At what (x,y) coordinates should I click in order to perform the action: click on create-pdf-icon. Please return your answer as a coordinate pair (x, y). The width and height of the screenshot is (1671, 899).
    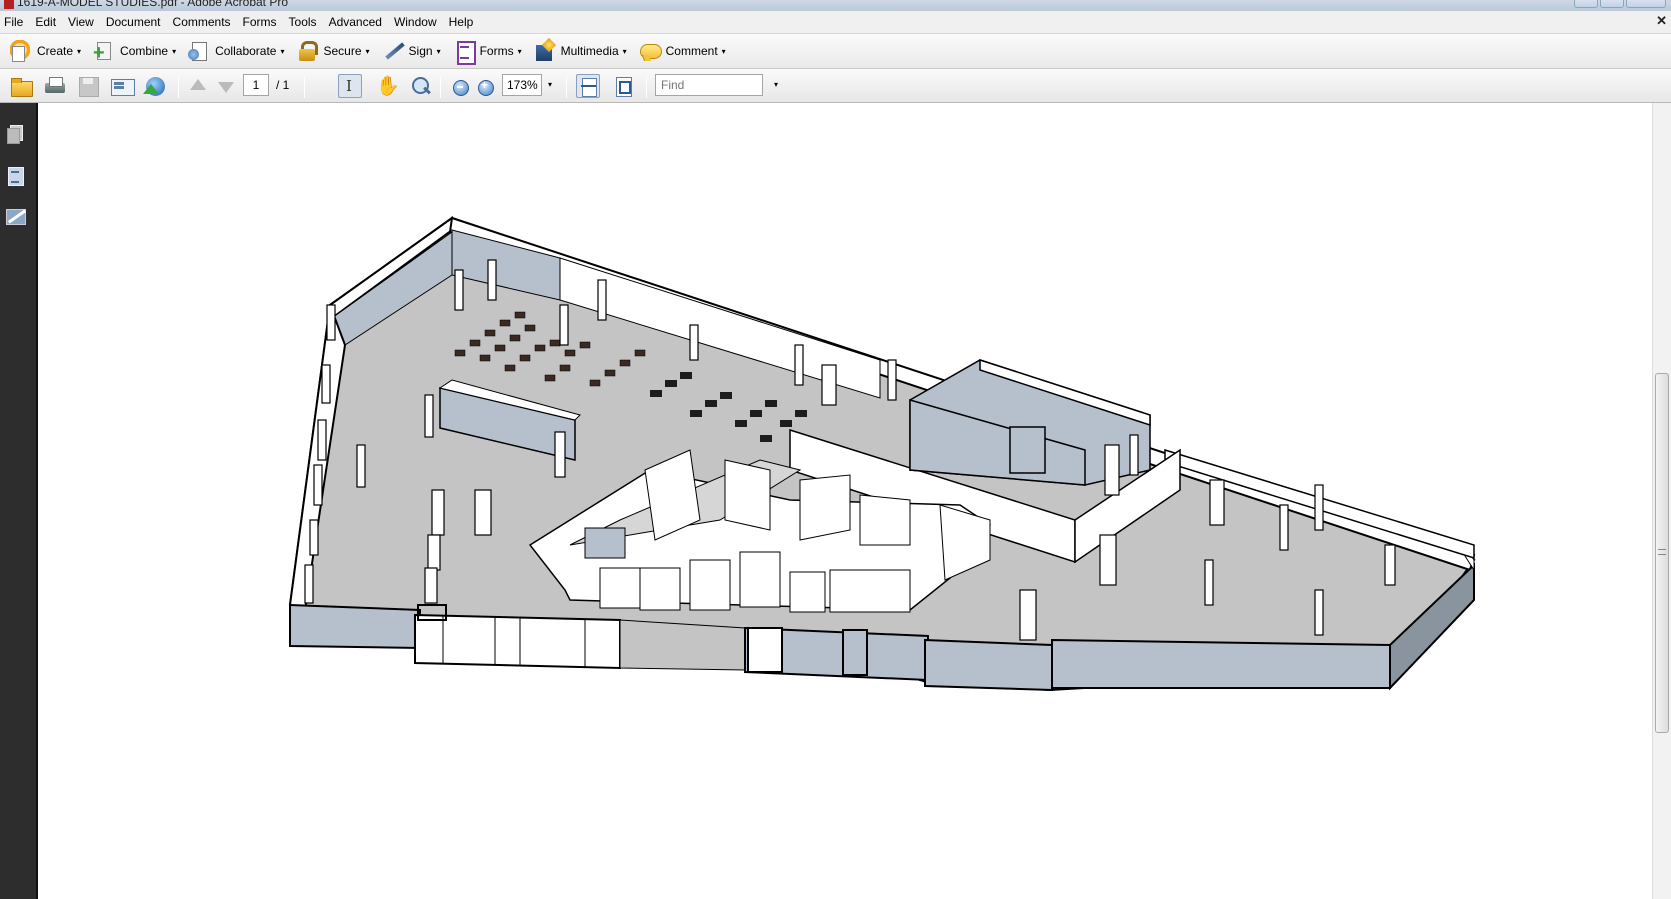
    Looking at the image, I should click on (21, 51).